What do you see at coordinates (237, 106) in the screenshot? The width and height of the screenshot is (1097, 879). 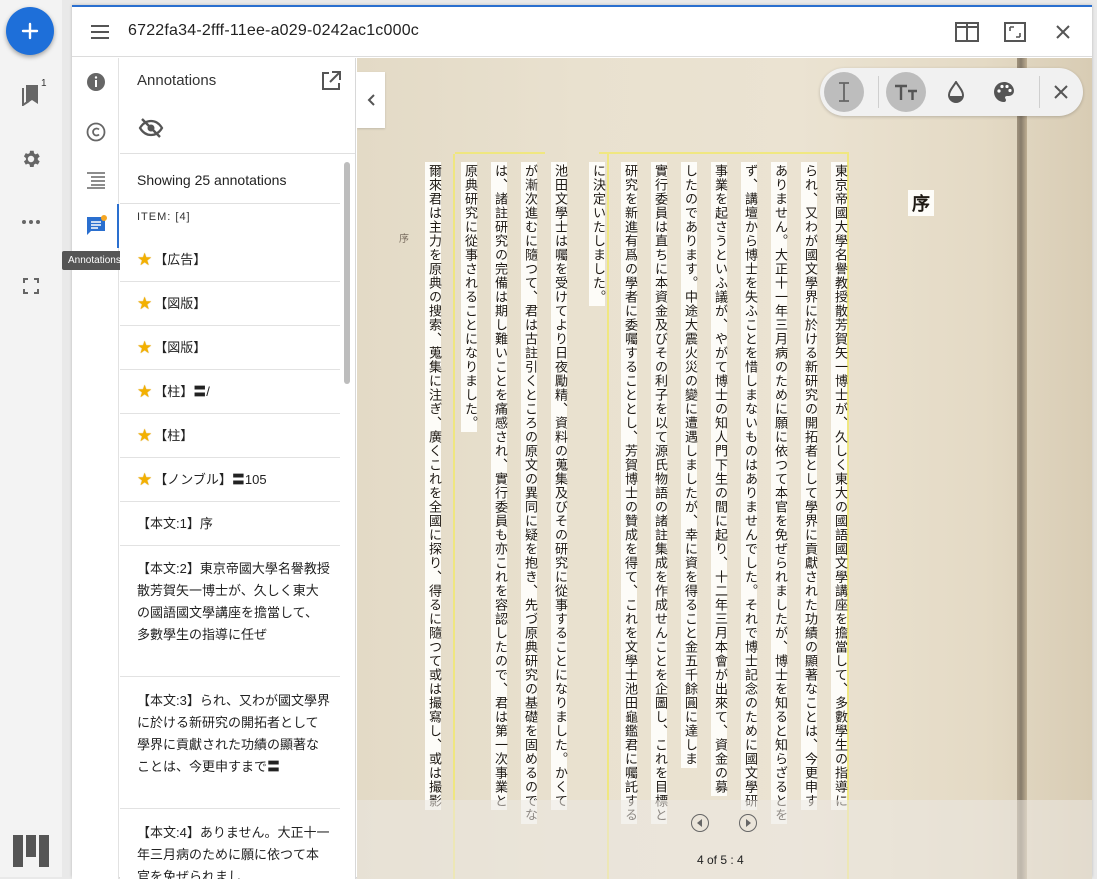 I see `panel-header: Annotations` at bounding box center [237, 106].